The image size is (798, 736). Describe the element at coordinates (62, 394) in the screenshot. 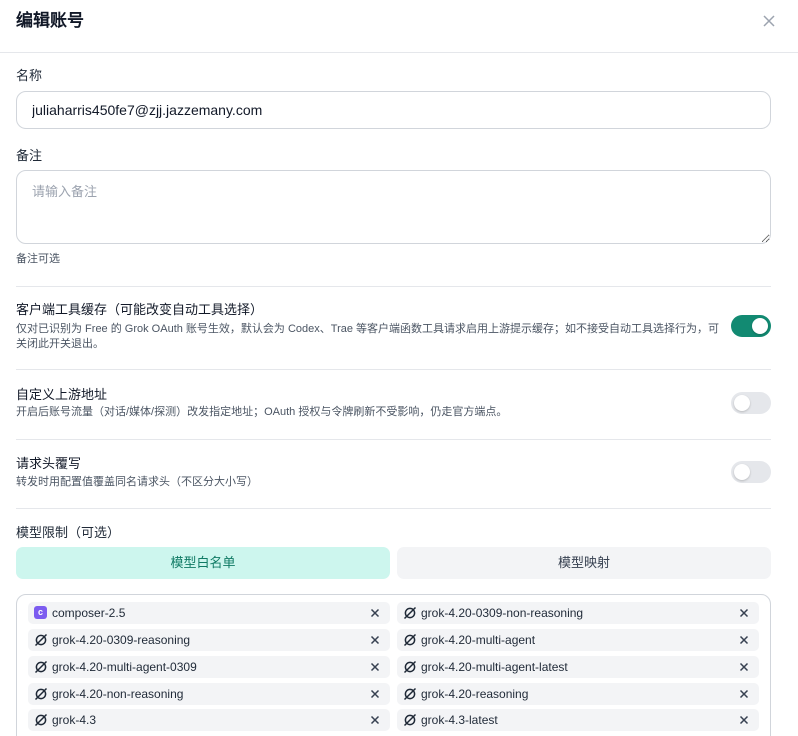

I see `custom-upstream-title: 自定义上游地址` at that location.